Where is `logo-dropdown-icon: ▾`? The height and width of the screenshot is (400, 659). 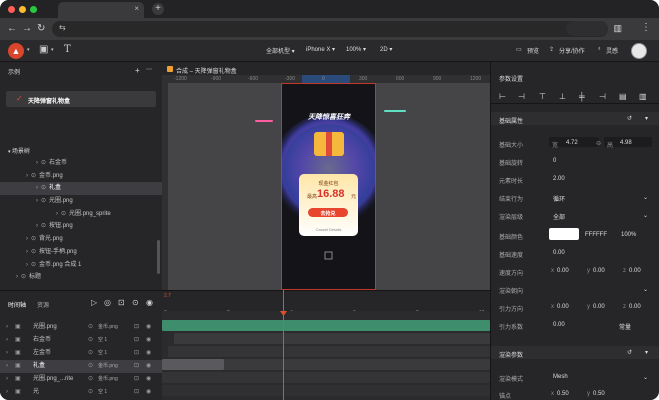
logo-dropdown-icon: ▾ is located at coordinates (28, 50).